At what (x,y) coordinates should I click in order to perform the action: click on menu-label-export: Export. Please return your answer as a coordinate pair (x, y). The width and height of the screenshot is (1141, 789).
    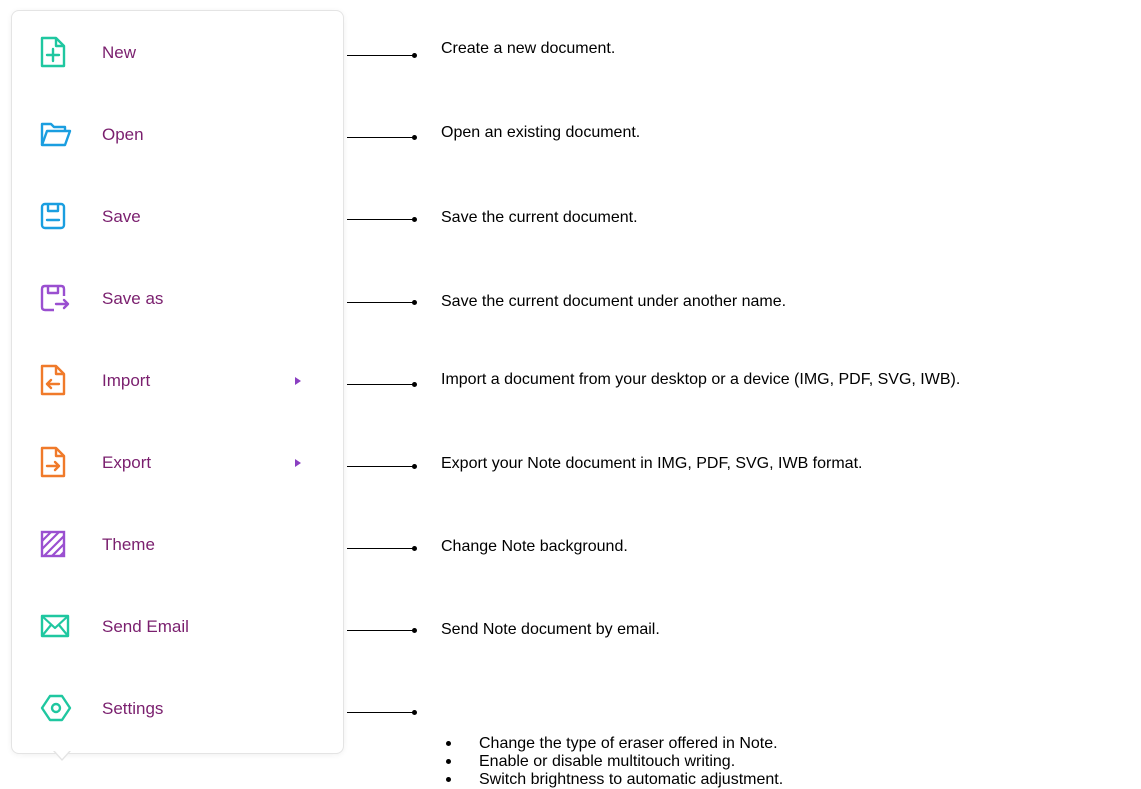
    Looking at the image, I should click on (127, 462).